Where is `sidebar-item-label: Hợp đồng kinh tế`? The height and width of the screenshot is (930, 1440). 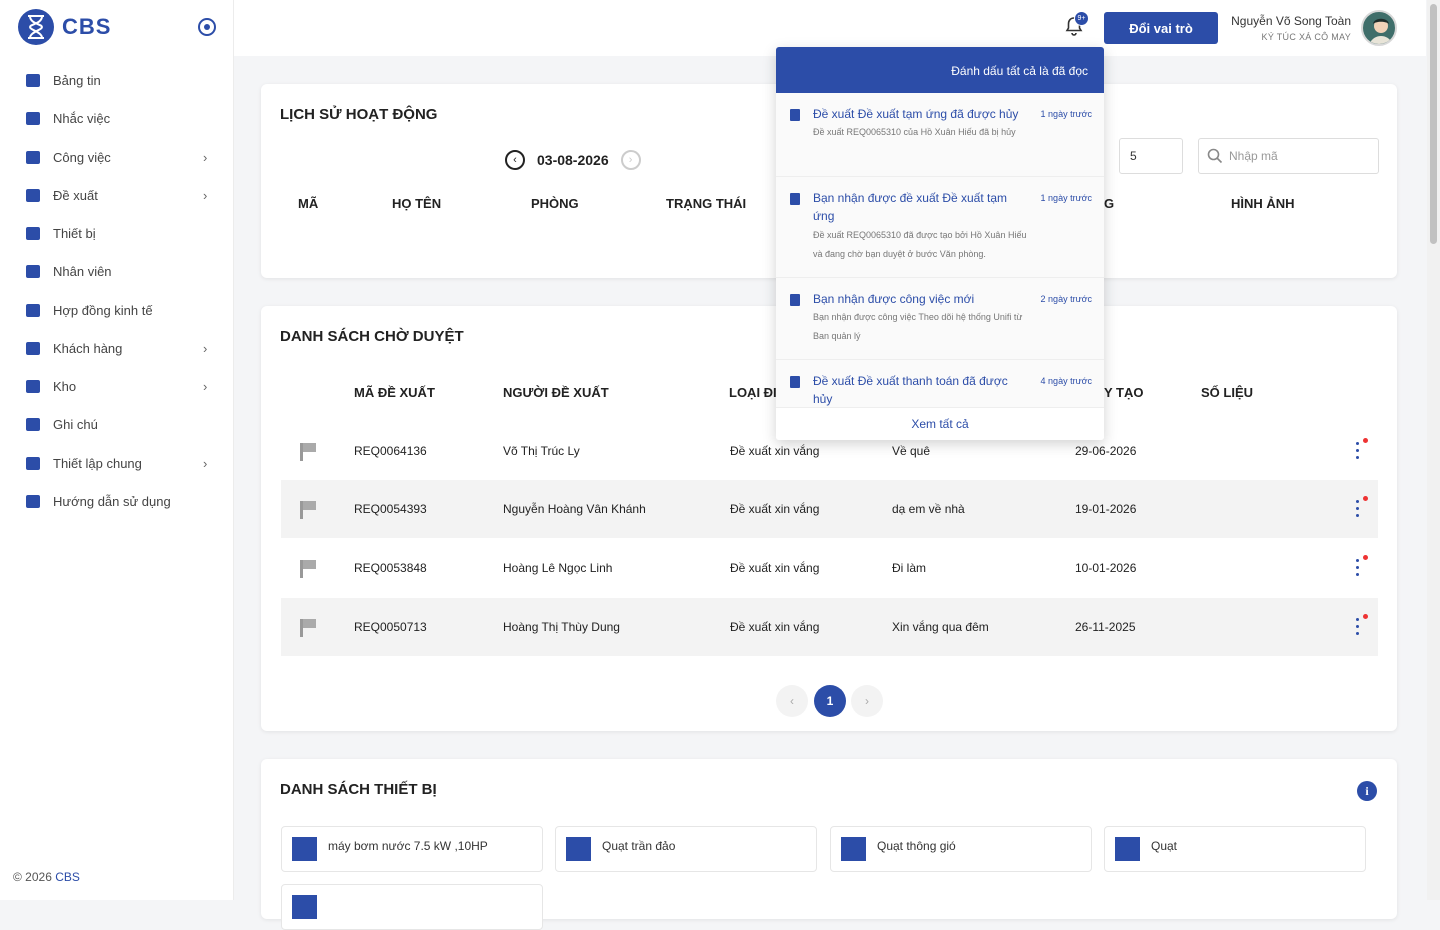 sidebar-item-label: Hợp đồng kinh tế is located at coordinates (103, 310).